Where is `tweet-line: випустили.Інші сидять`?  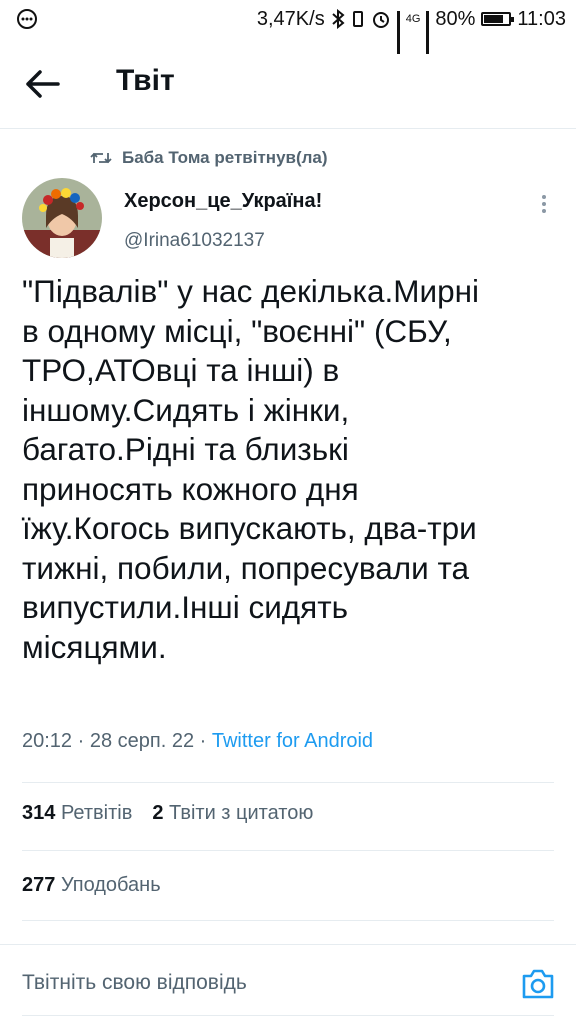 tweet-line: випустили.Інші сидять is located at coordinates (185, 607).